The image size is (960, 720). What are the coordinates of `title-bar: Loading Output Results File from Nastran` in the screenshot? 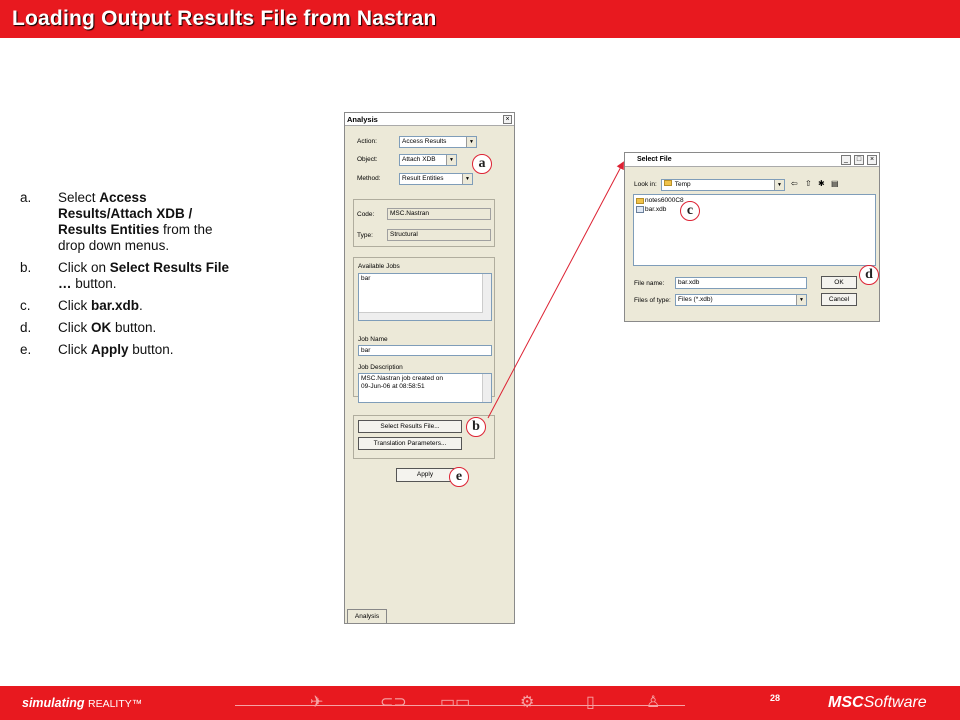 It's located at (480, 19).